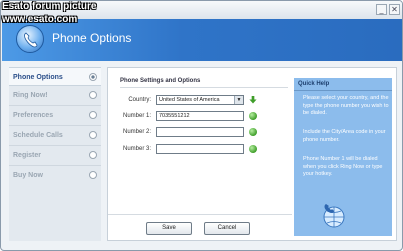 This screenshot has height=251, width=403. What do you see at coordinates (136, 132) in the screenshot?
I see `number2-label: Number 2:` at bounding box center [136, 132].